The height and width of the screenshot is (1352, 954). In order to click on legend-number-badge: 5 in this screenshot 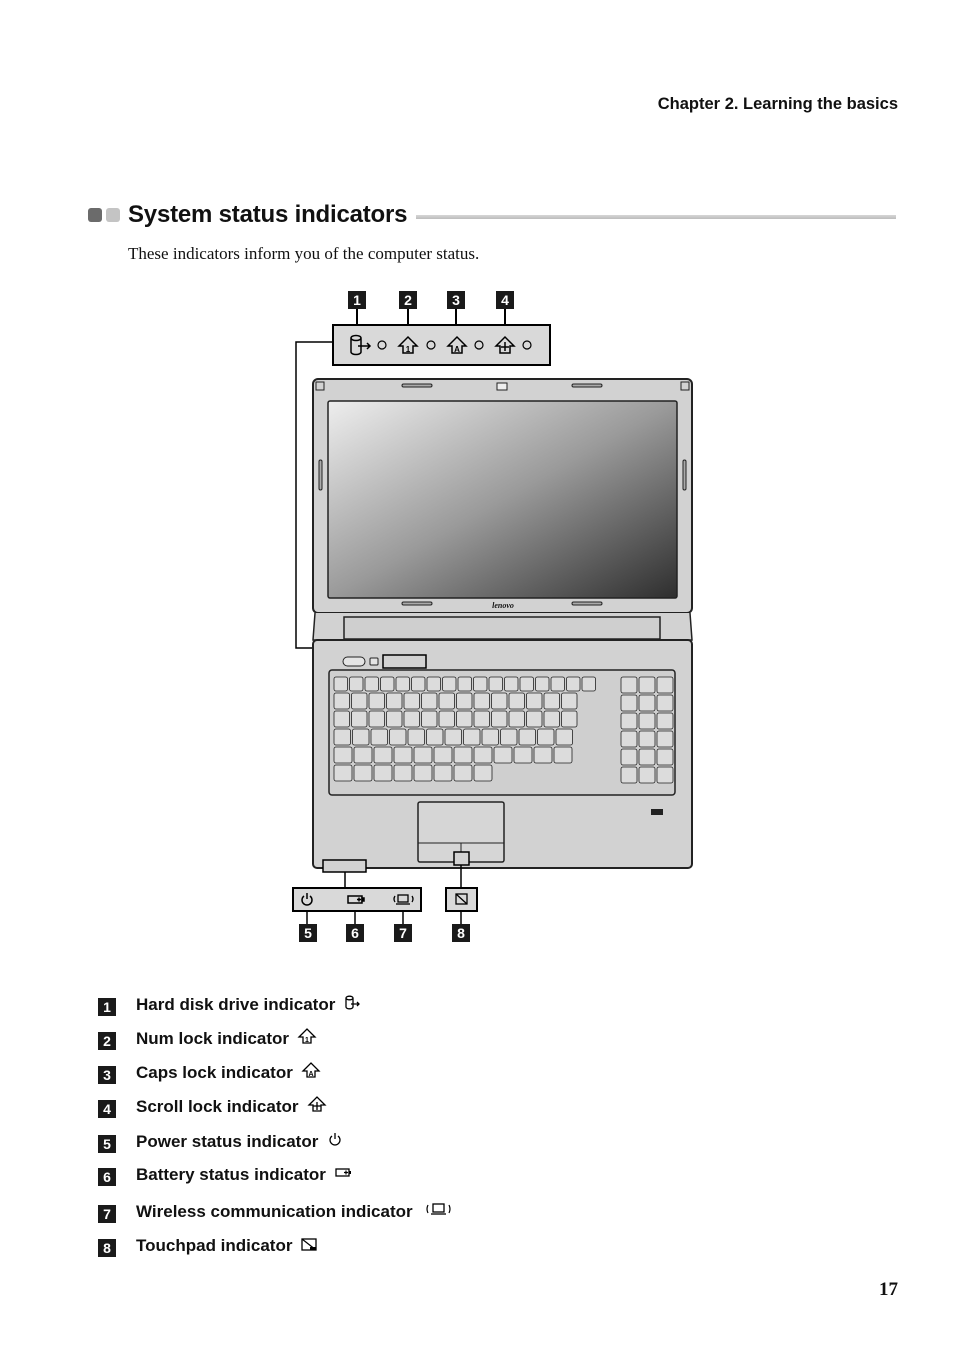, I will do `click(107, 1143)`.